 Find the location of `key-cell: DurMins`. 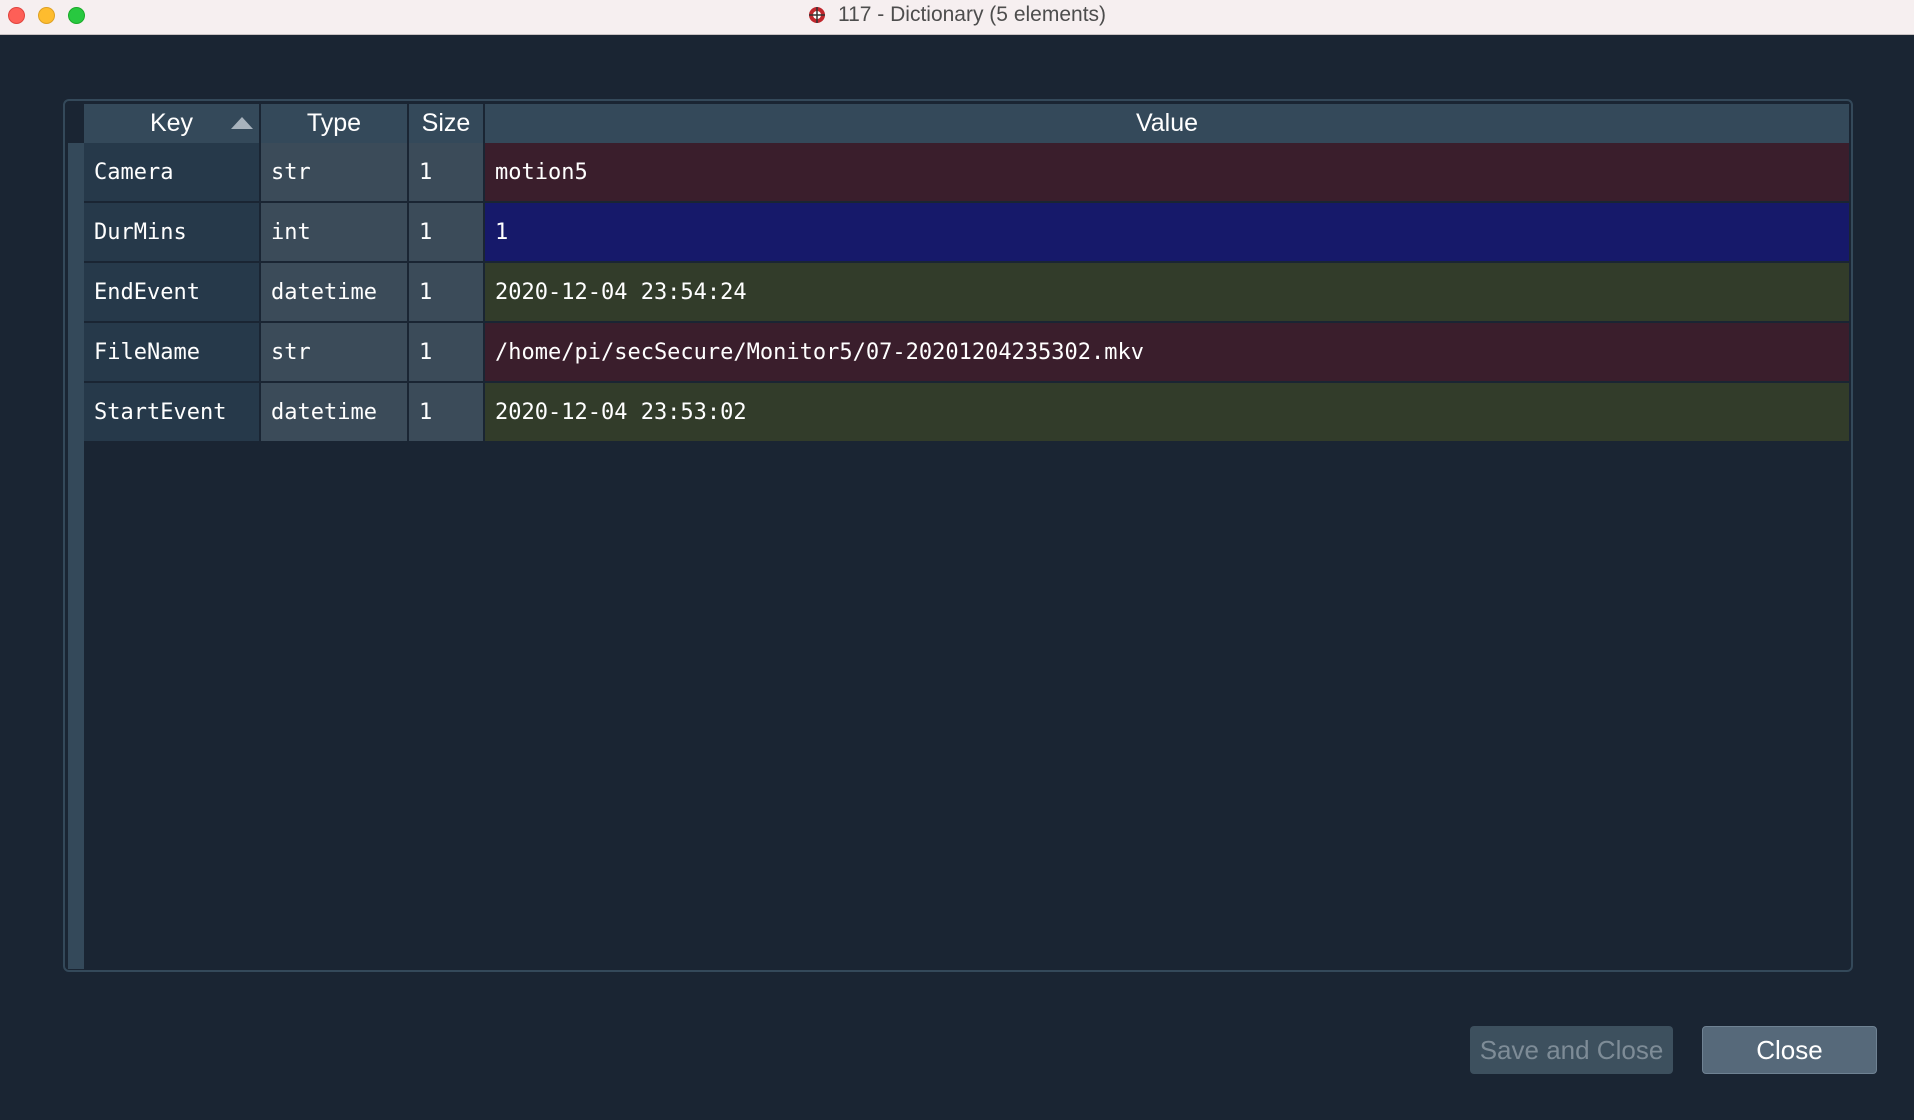

key-cell: DurMins is located at coordinates (172, 232).